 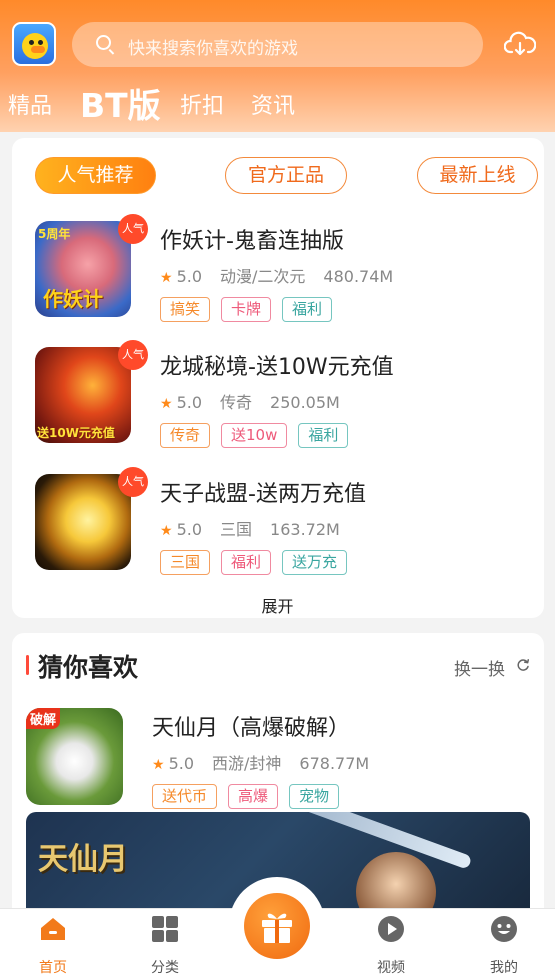 I want to click on game-meta: ★ 5.0 动漫/二次元 480.74M, so click(x=276, y=275).